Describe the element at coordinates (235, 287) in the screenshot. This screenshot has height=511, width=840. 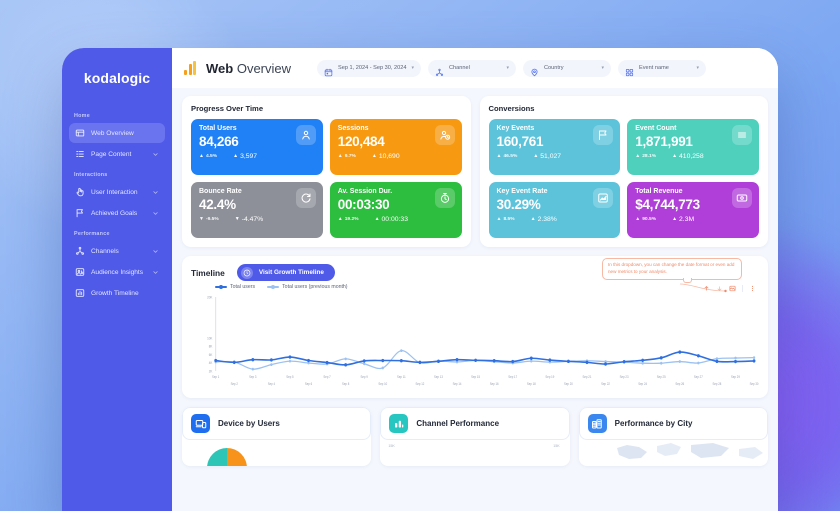
I see `legend-item-total-users: Total users` at that location.